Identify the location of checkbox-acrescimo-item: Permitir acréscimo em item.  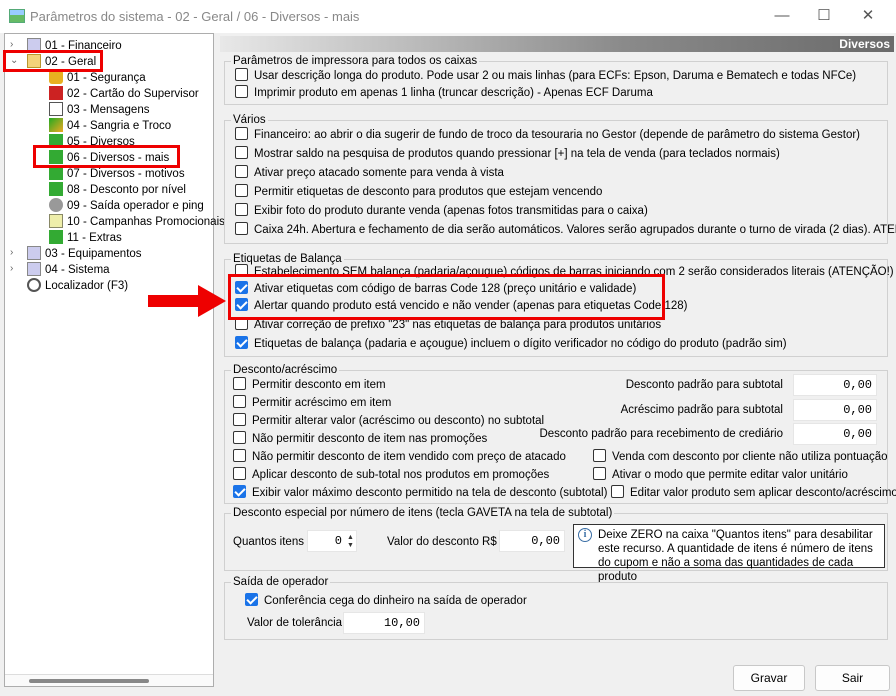
(312, 403).